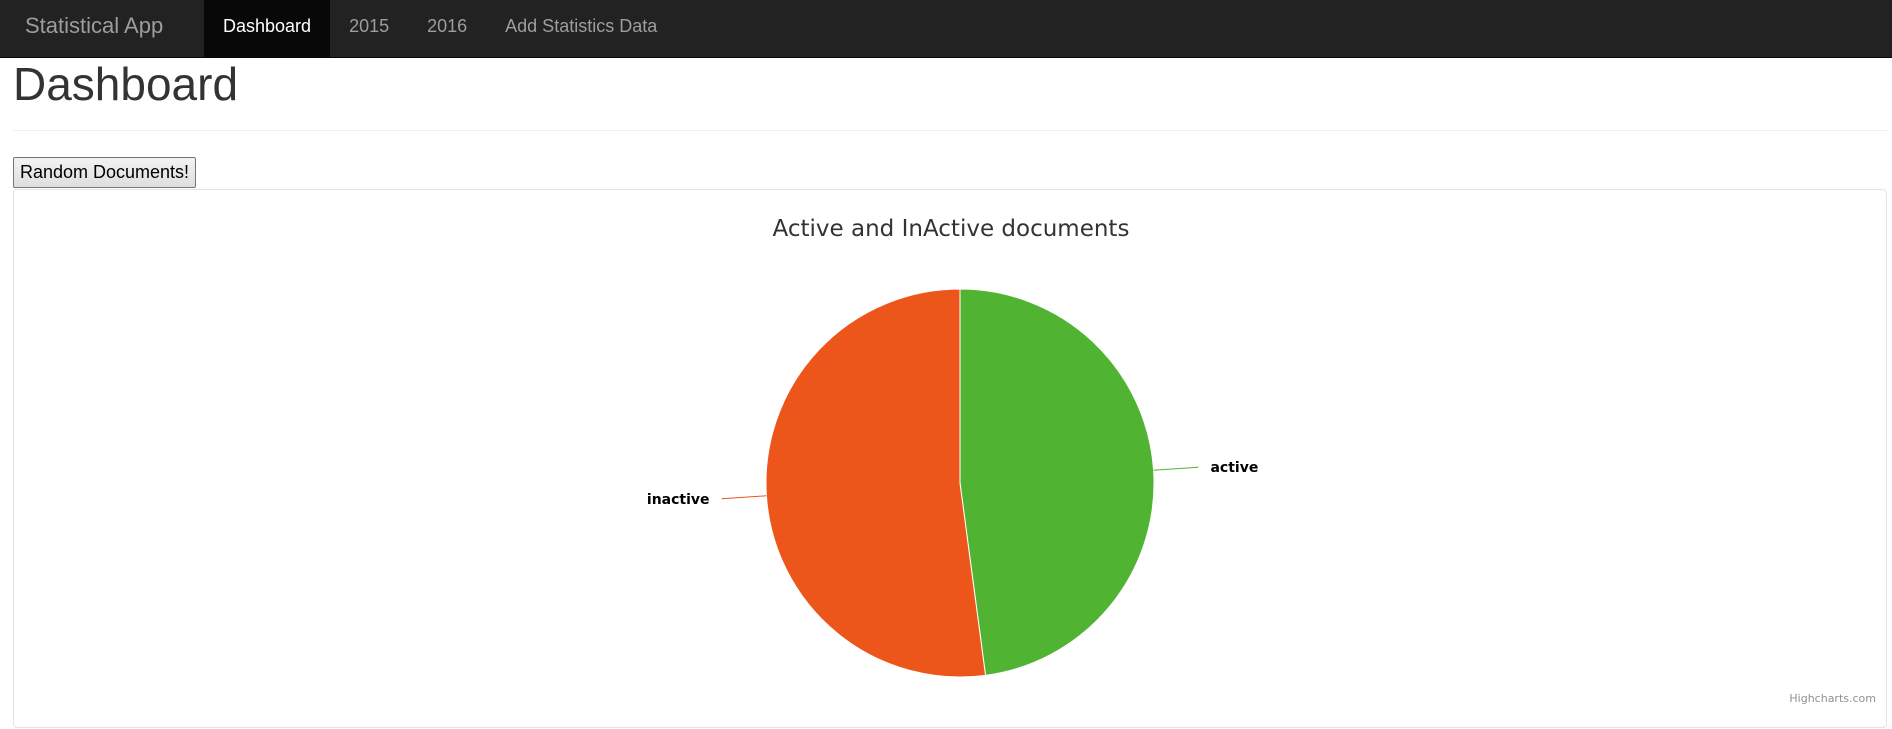 Image resolution: width=1892 pixels, height=729 pixels. I want to click on random-documents-button: Random Documents!, so click(104, 172).